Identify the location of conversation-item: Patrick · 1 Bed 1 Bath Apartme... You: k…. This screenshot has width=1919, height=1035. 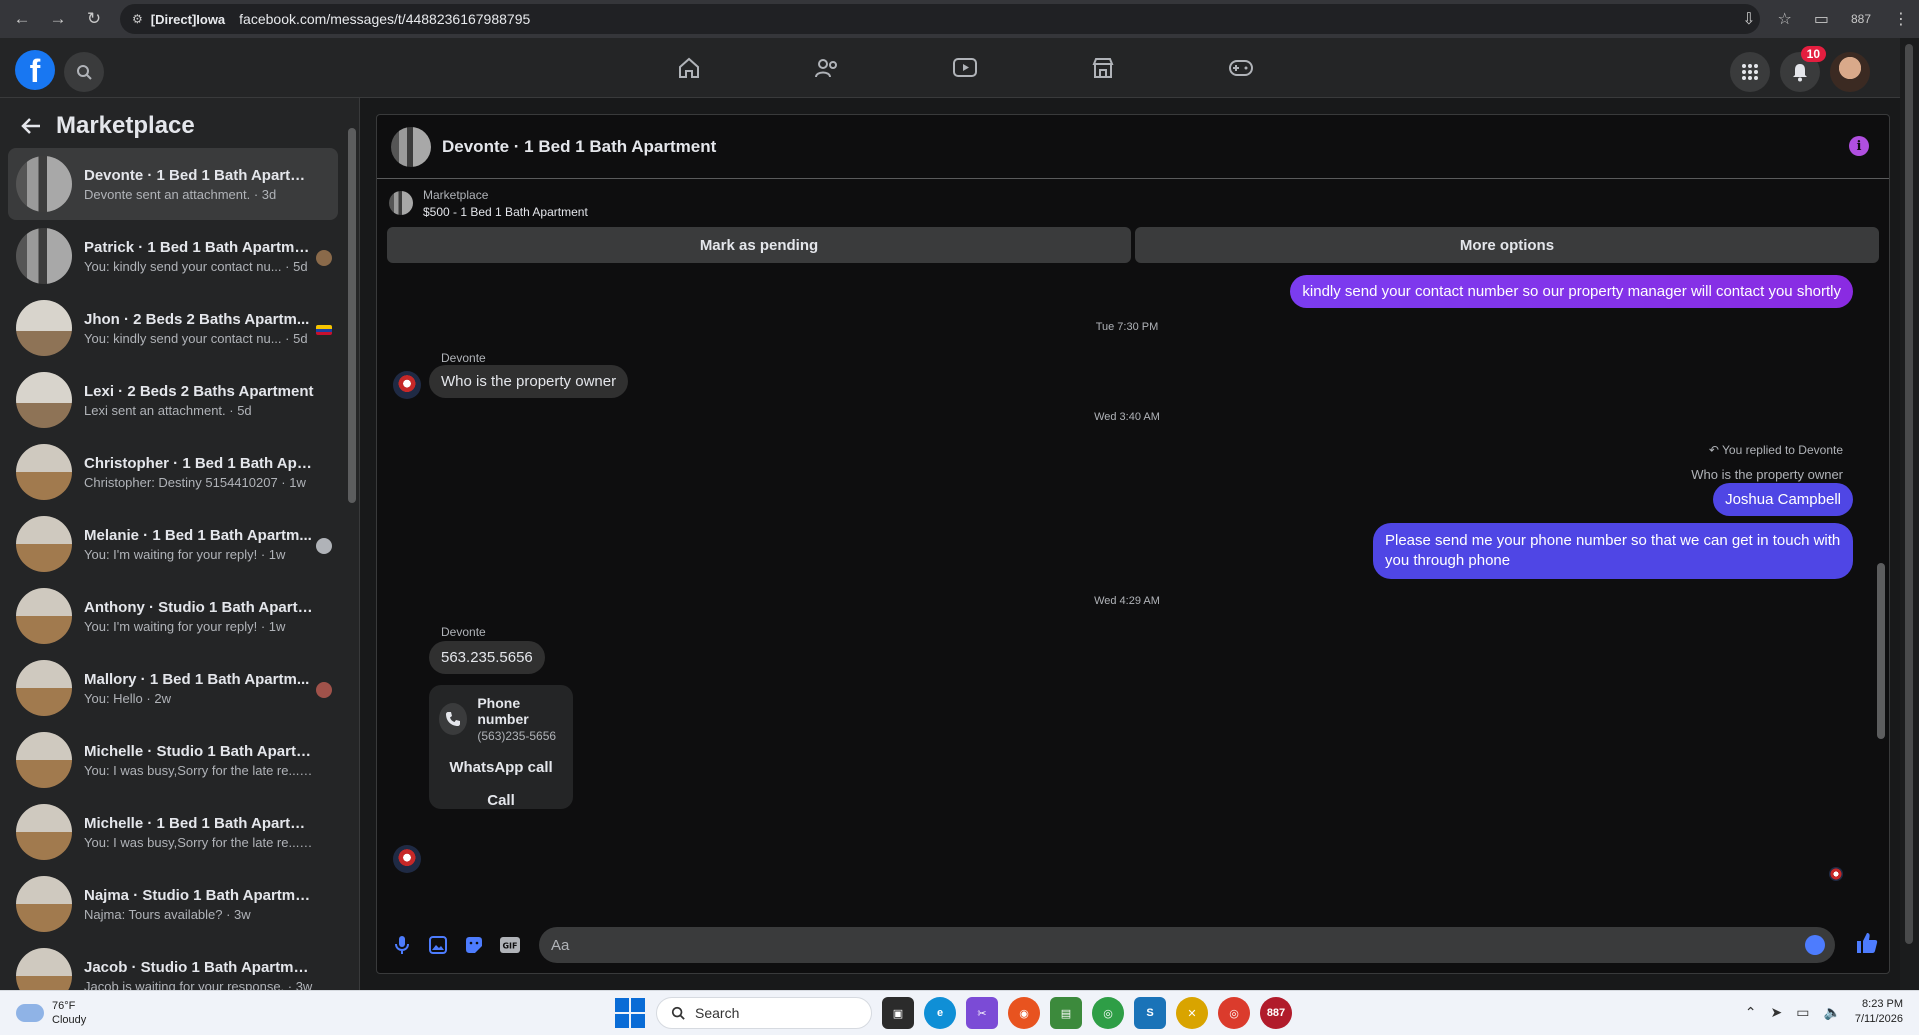
(173, 256).